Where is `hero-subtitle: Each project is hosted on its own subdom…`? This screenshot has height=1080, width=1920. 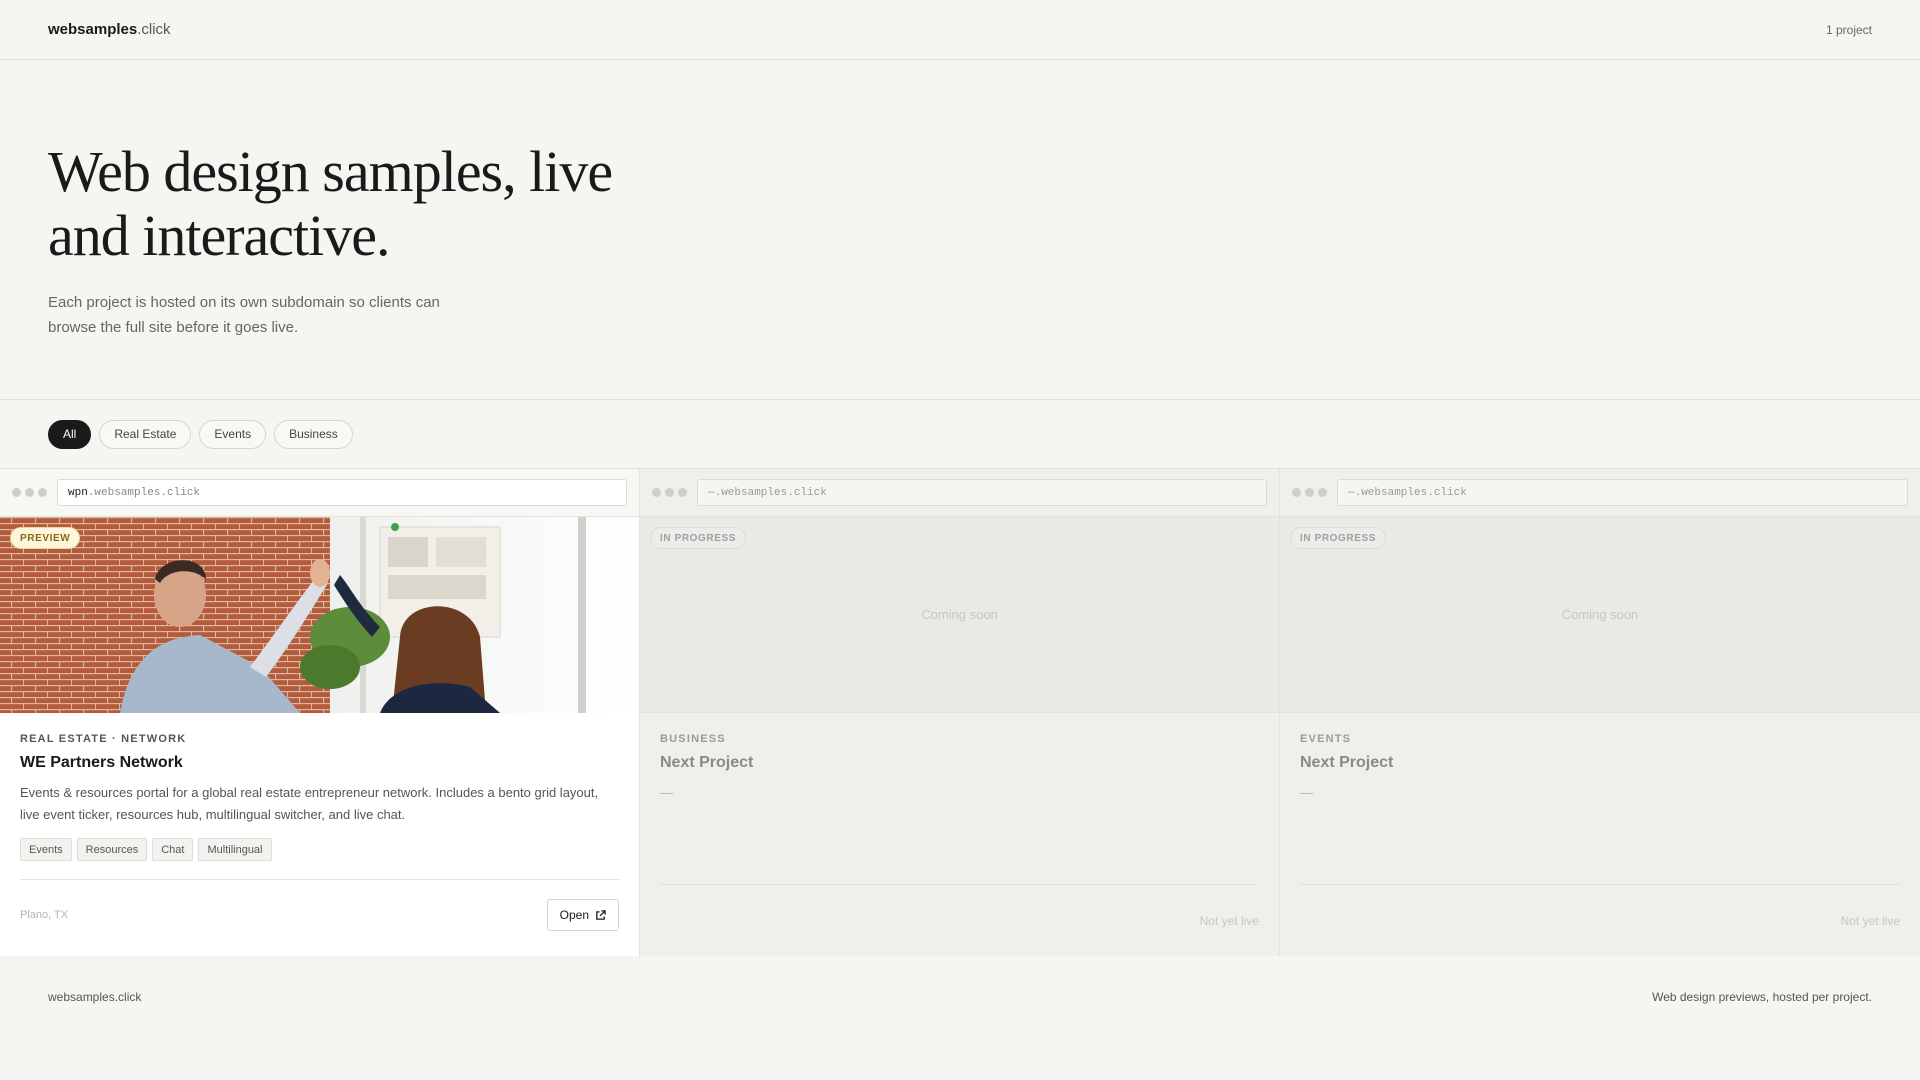
hero-subtitle: Each project is hosted on its own subdom… is located at coordinates (244, 315).